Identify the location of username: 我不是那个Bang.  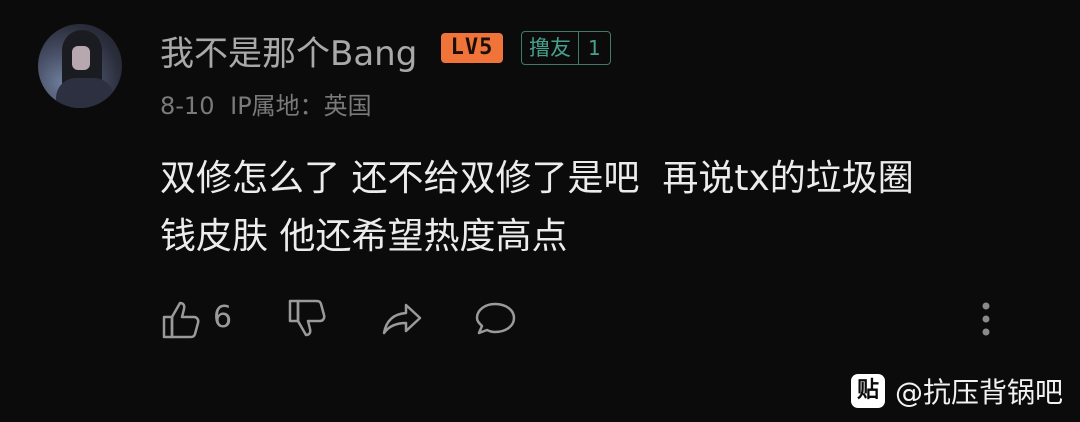
(288, 50).